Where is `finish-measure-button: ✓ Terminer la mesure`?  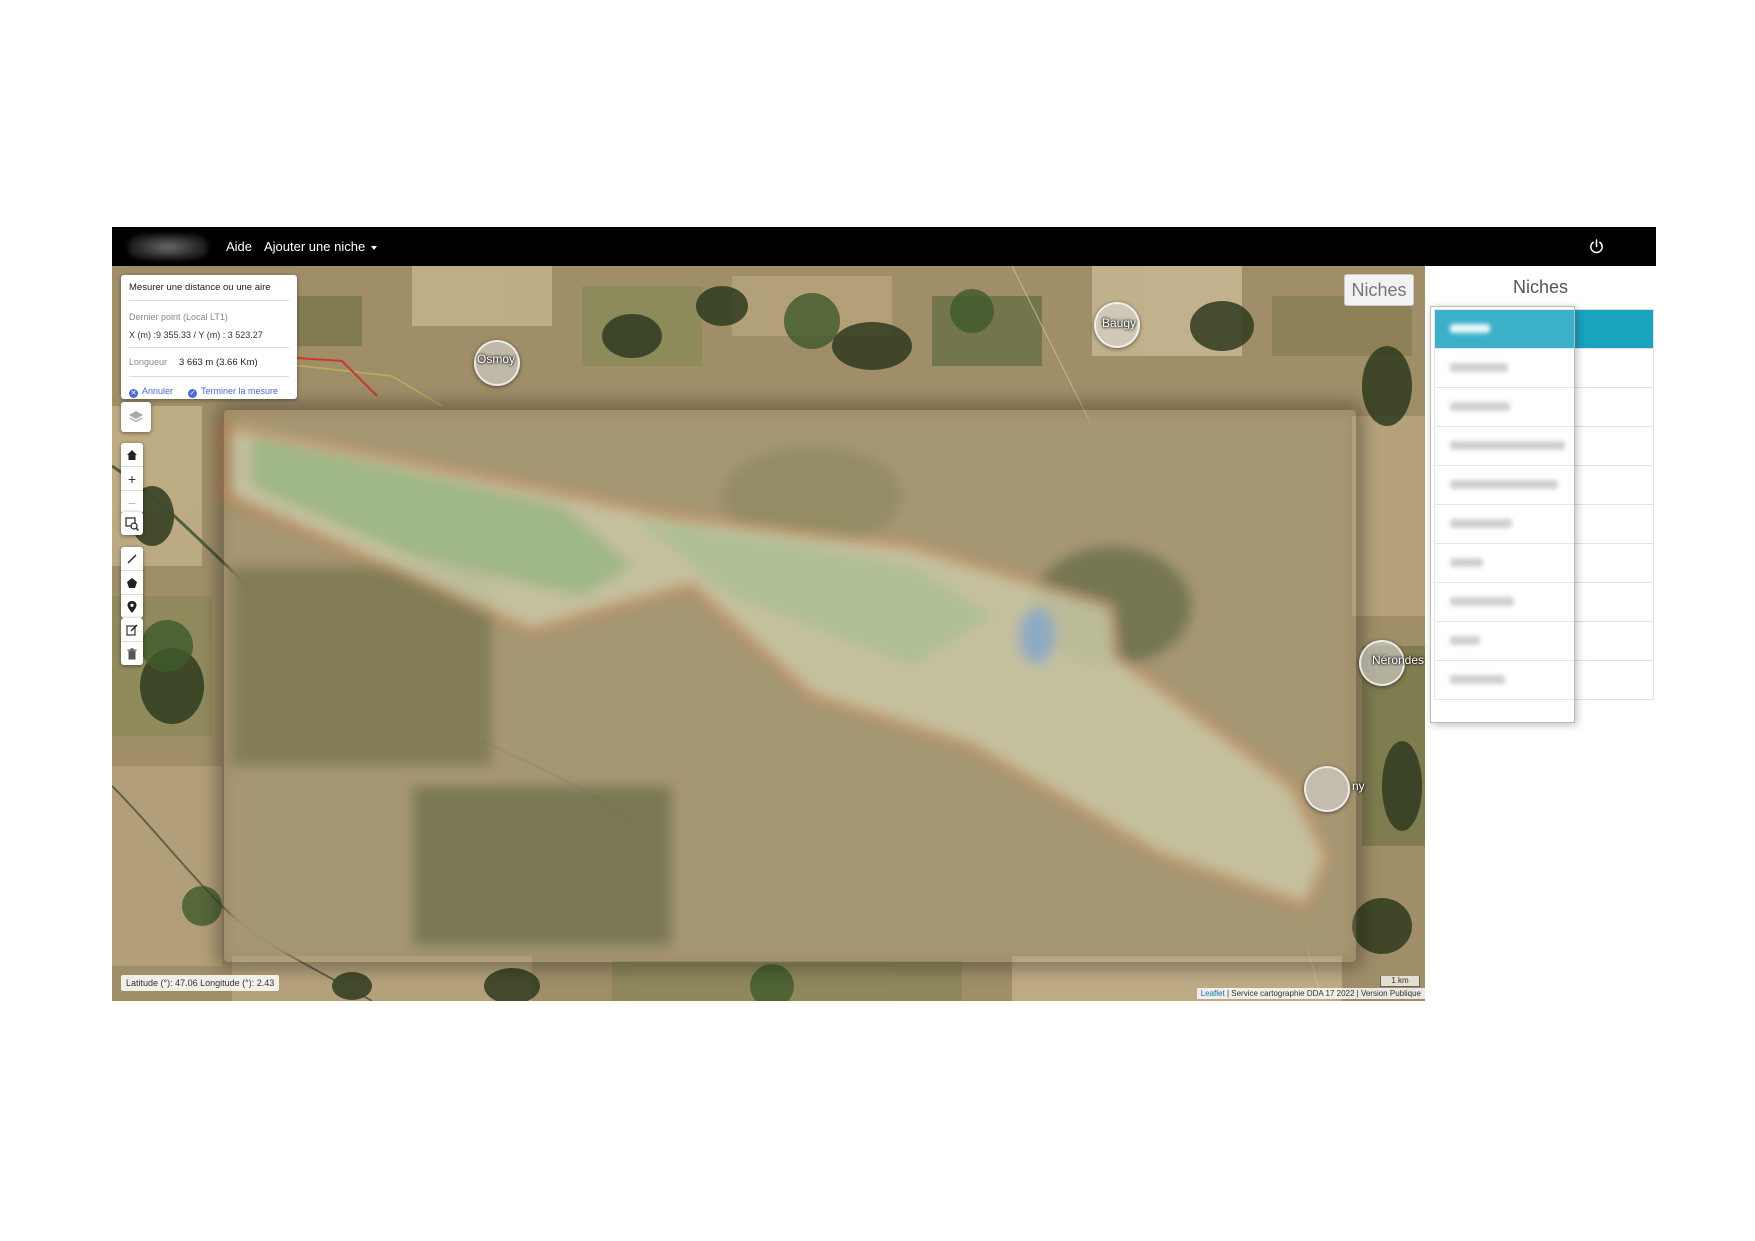
finish-measure-button: ✓ Terminer la mesure is located at coordinates (233, 392).